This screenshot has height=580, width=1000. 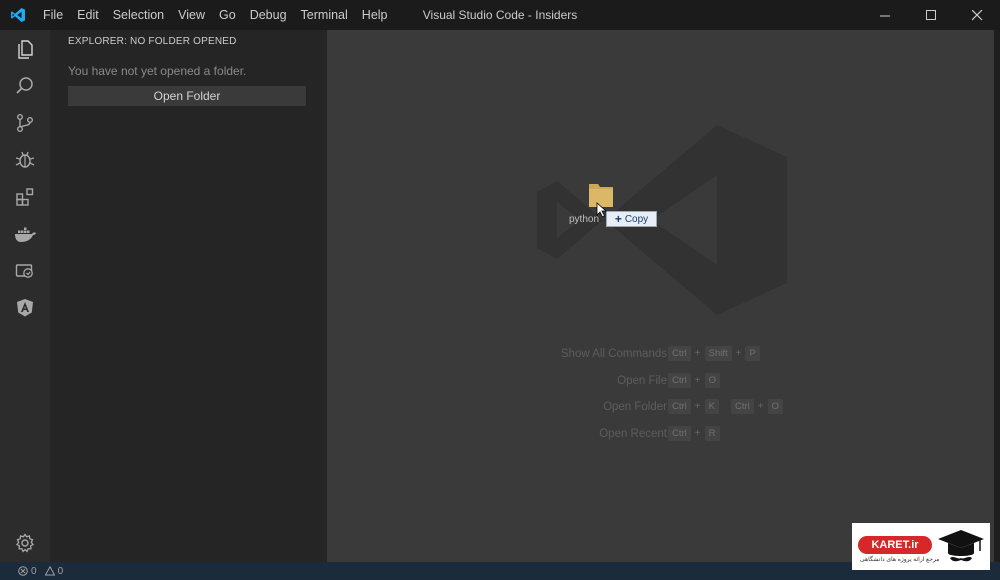 I want to click on copy-label: Copy, so click(x=636, y=219).